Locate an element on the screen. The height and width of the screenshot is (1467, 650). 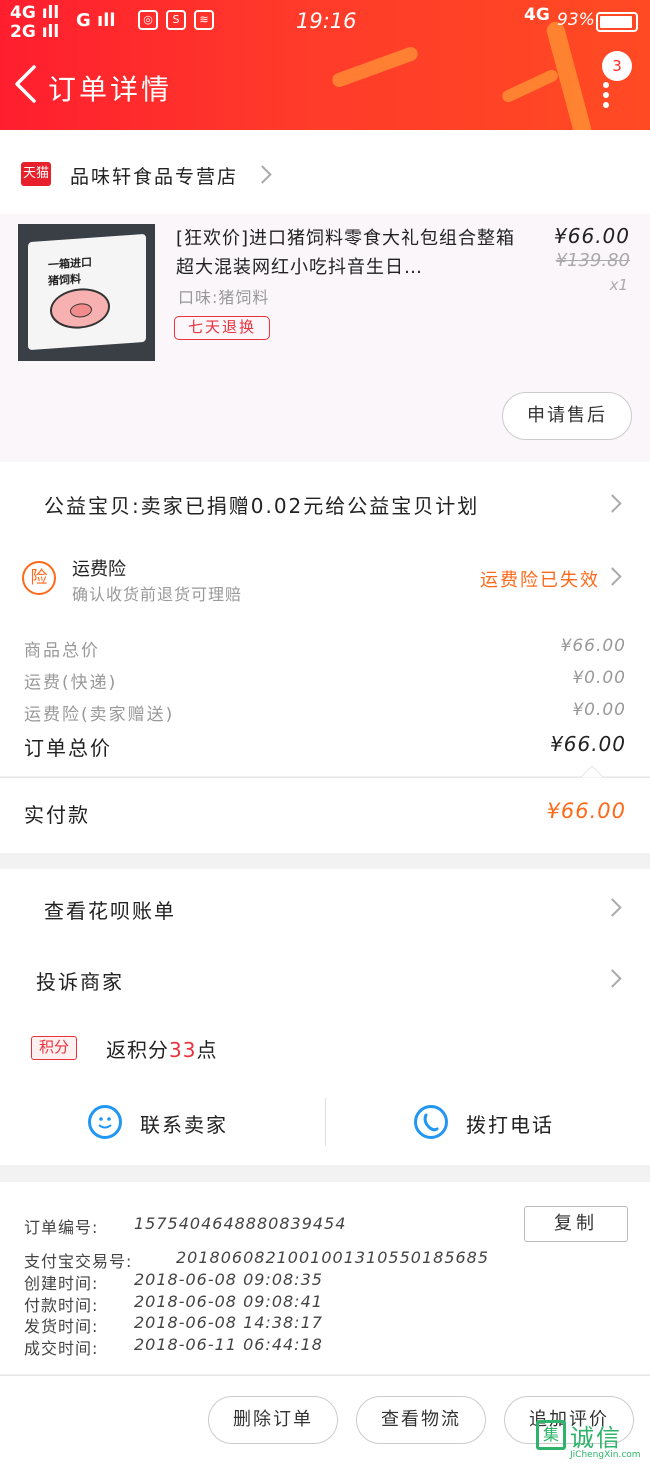
copy-button: 复制 is located at coordinates (576, 1224).